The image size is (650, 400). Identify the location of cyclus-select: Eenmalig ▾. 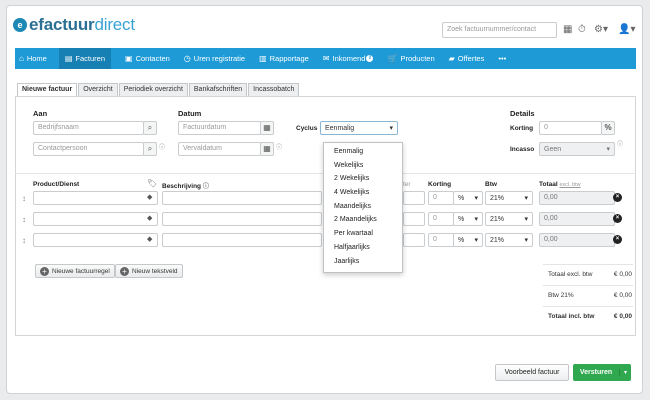
(359, 128).